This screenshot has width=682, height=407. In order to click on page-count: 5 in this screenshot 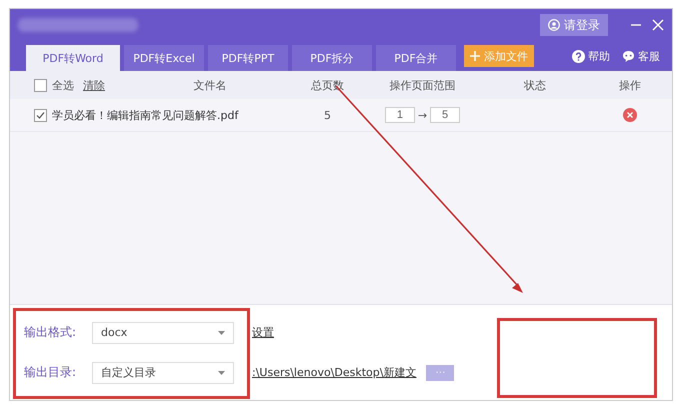, I will do `click(327, 115)`.